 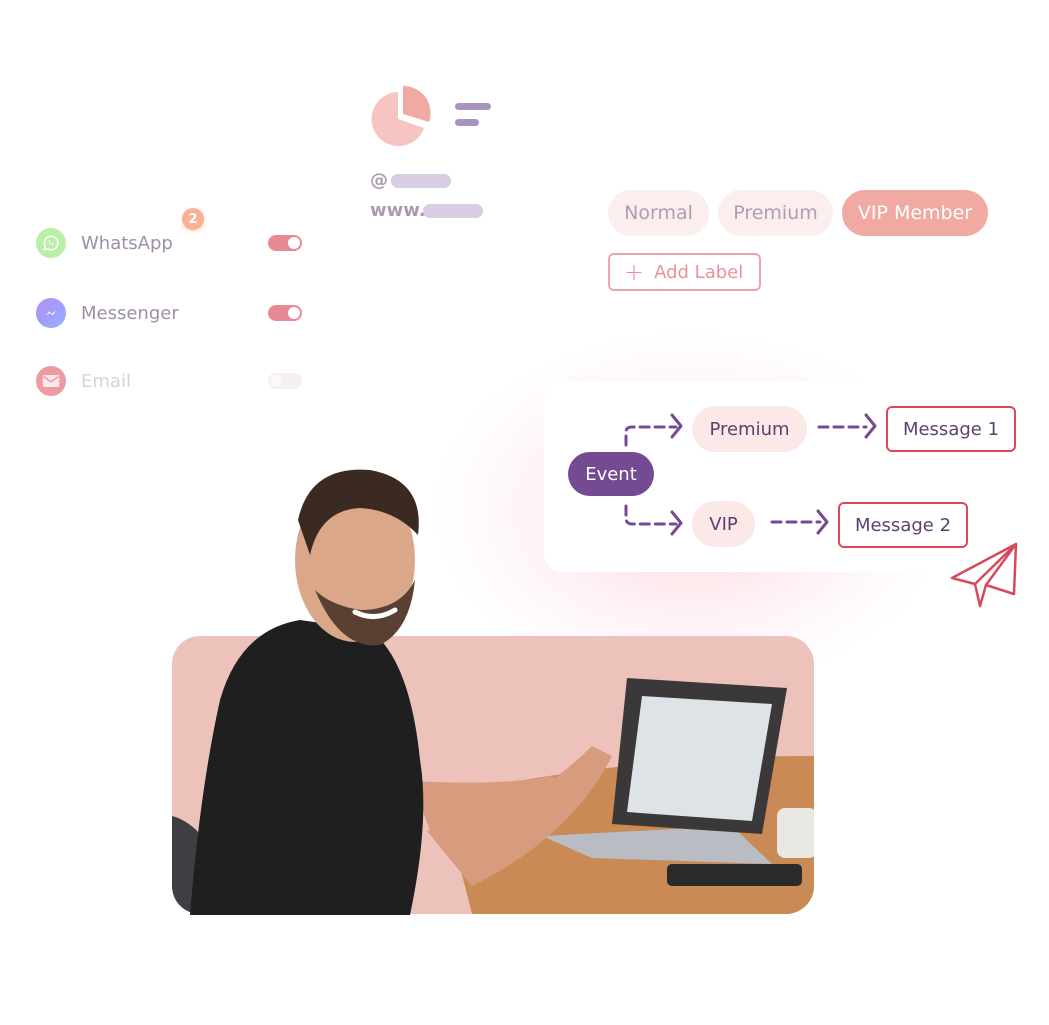 I want to click on message-2-node: Message 2, so click(x=903, y=525).